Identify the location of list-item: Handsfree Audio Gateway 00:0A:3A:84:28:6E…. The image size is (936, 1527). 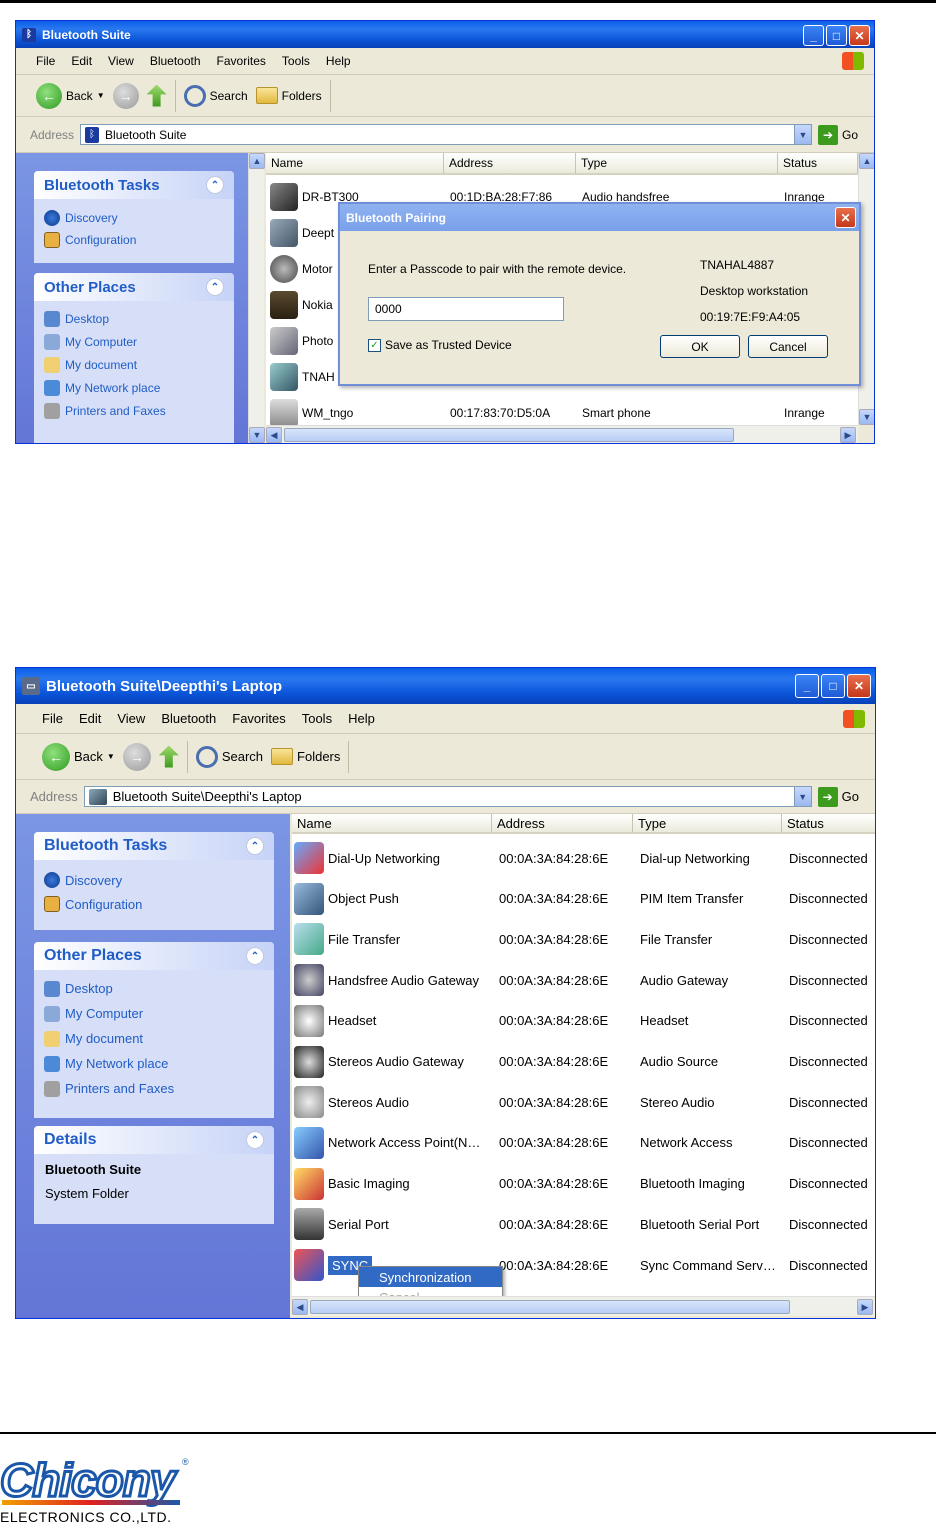
(583, 980).